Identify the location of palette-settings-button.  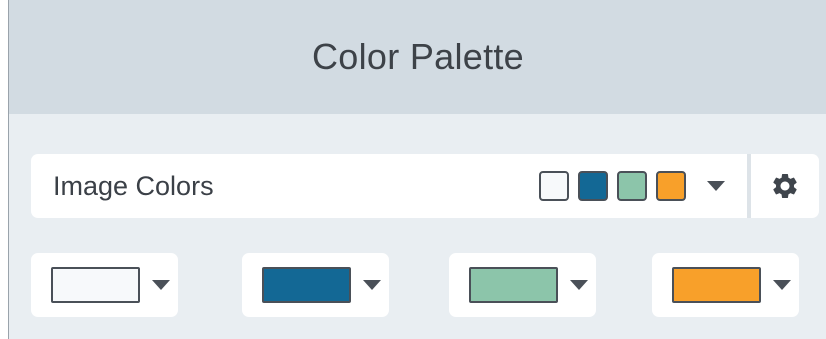
(785, 186).